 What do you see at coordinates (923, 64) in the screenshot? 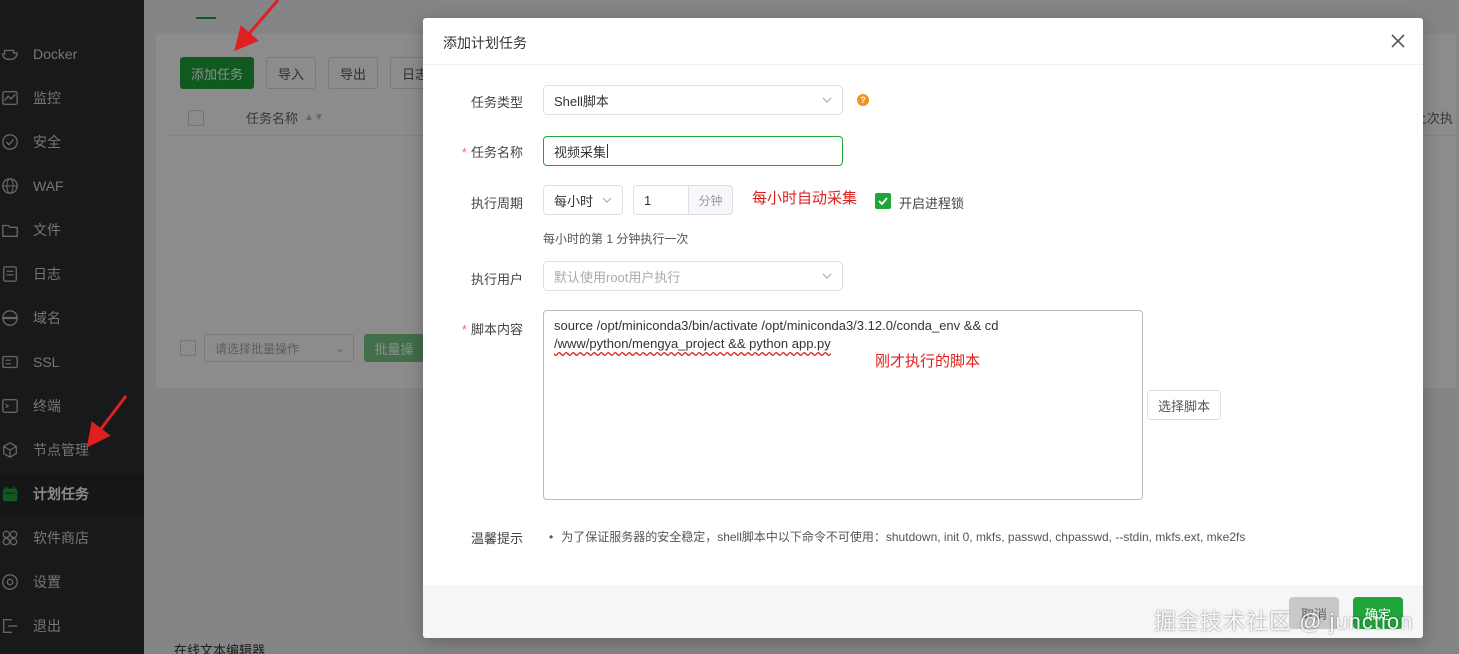
I see `header-divider` at bounding box center [923, 64].